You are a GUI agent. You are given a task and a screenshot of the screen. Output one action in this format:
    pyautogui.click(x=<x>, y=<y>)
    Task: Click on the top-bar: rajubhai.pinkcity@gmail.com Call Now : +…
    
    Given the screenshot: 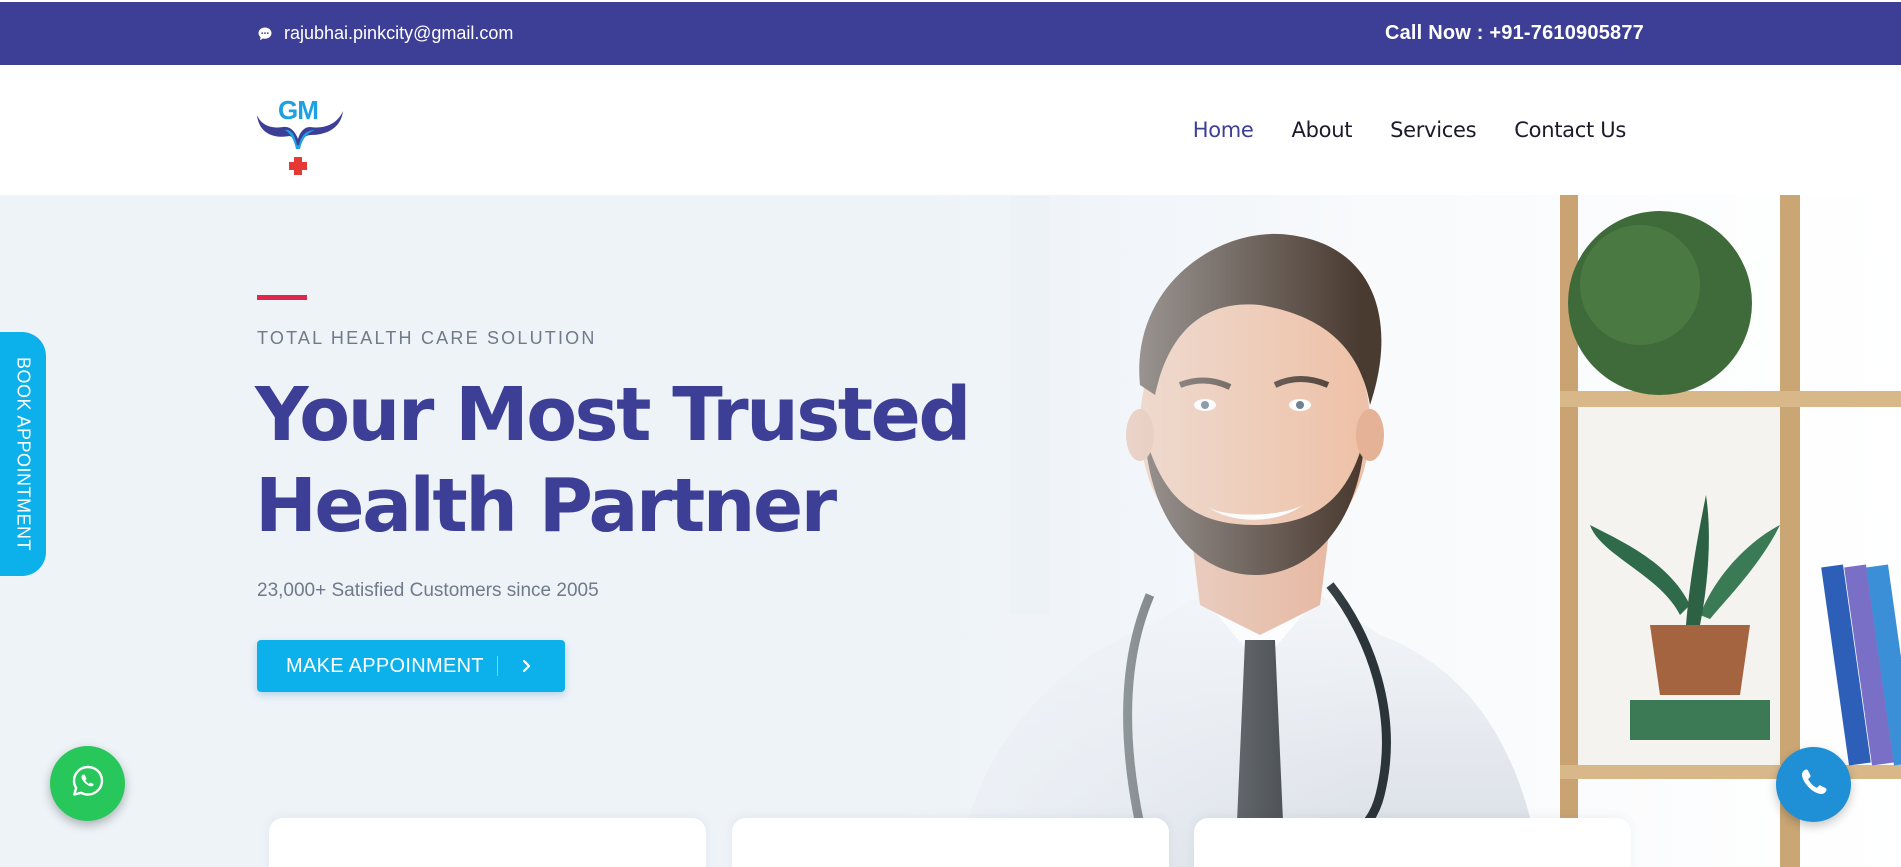 What is the action you would take?
    pyautogui.click(x=950, y=33)
    